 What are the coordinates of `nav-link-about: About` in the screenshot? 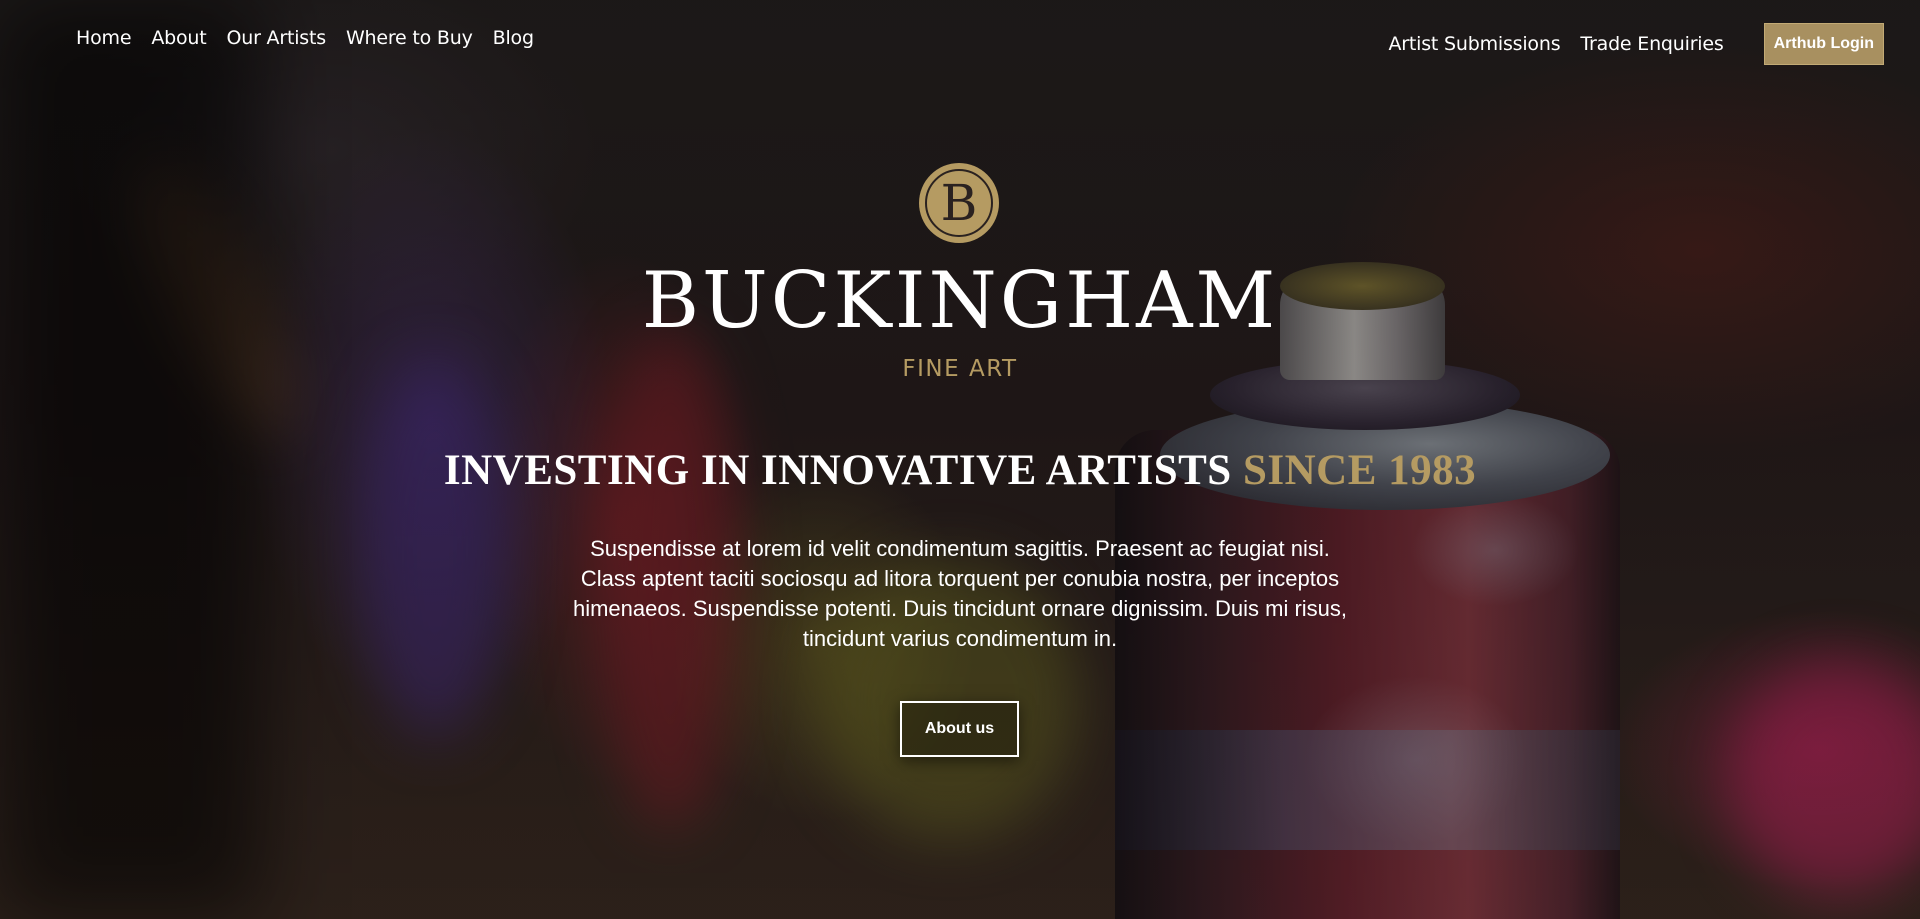 It's located at (178, 38).